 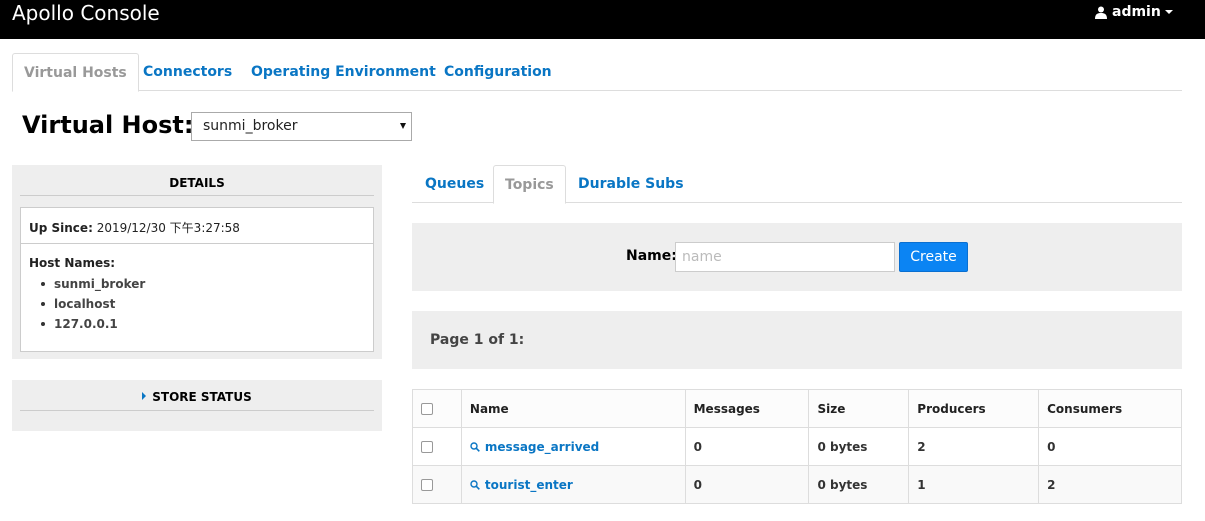 I want to click on page-info: Page 1 of 1:, so click(x=477, y=340).